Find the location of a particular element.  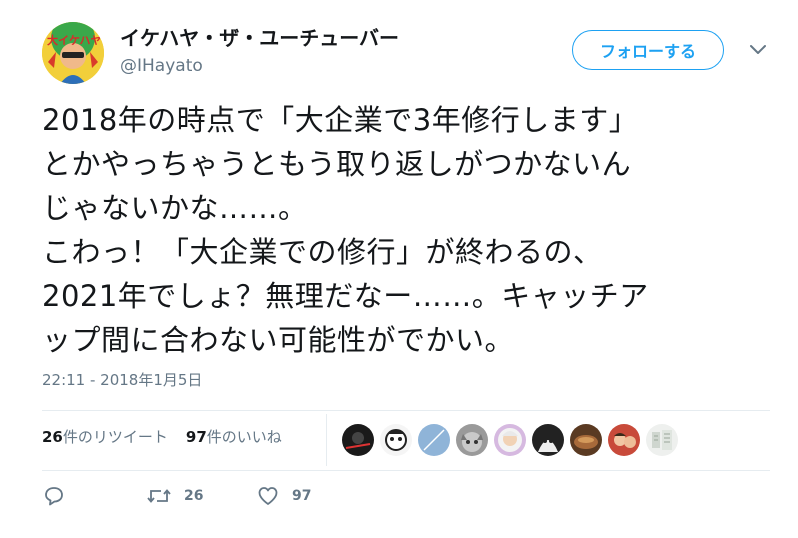

reply-button is located at coordinates (94, 496).